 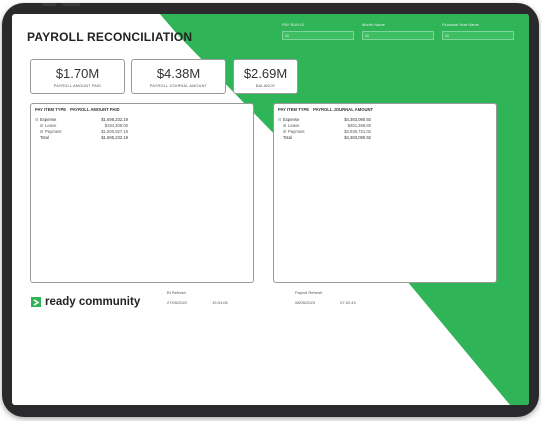 I want to click on kpi-value: $4.38M, so click(x=178, y=73).